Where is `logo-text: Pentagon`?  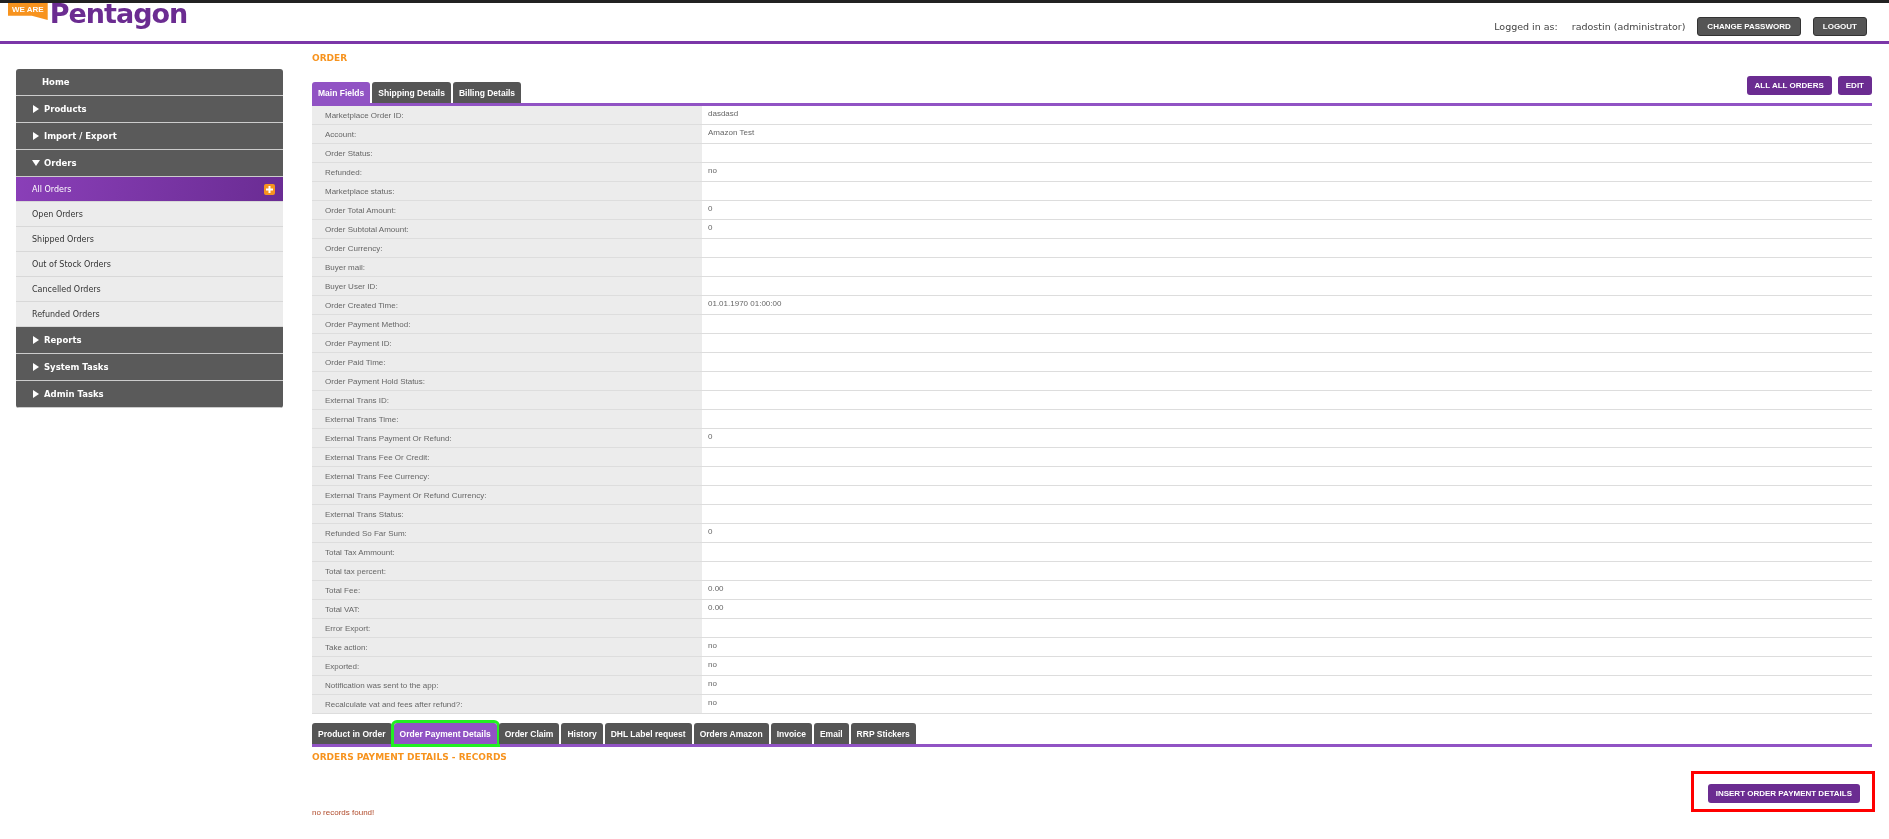
logo-text: Pentagon is located at coordinates (118, 14).